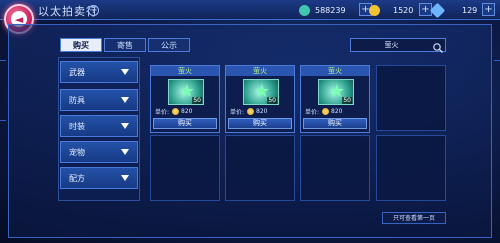 This screenshot has width=500, height=243. I want to click on search-icon, so click(438, 46).